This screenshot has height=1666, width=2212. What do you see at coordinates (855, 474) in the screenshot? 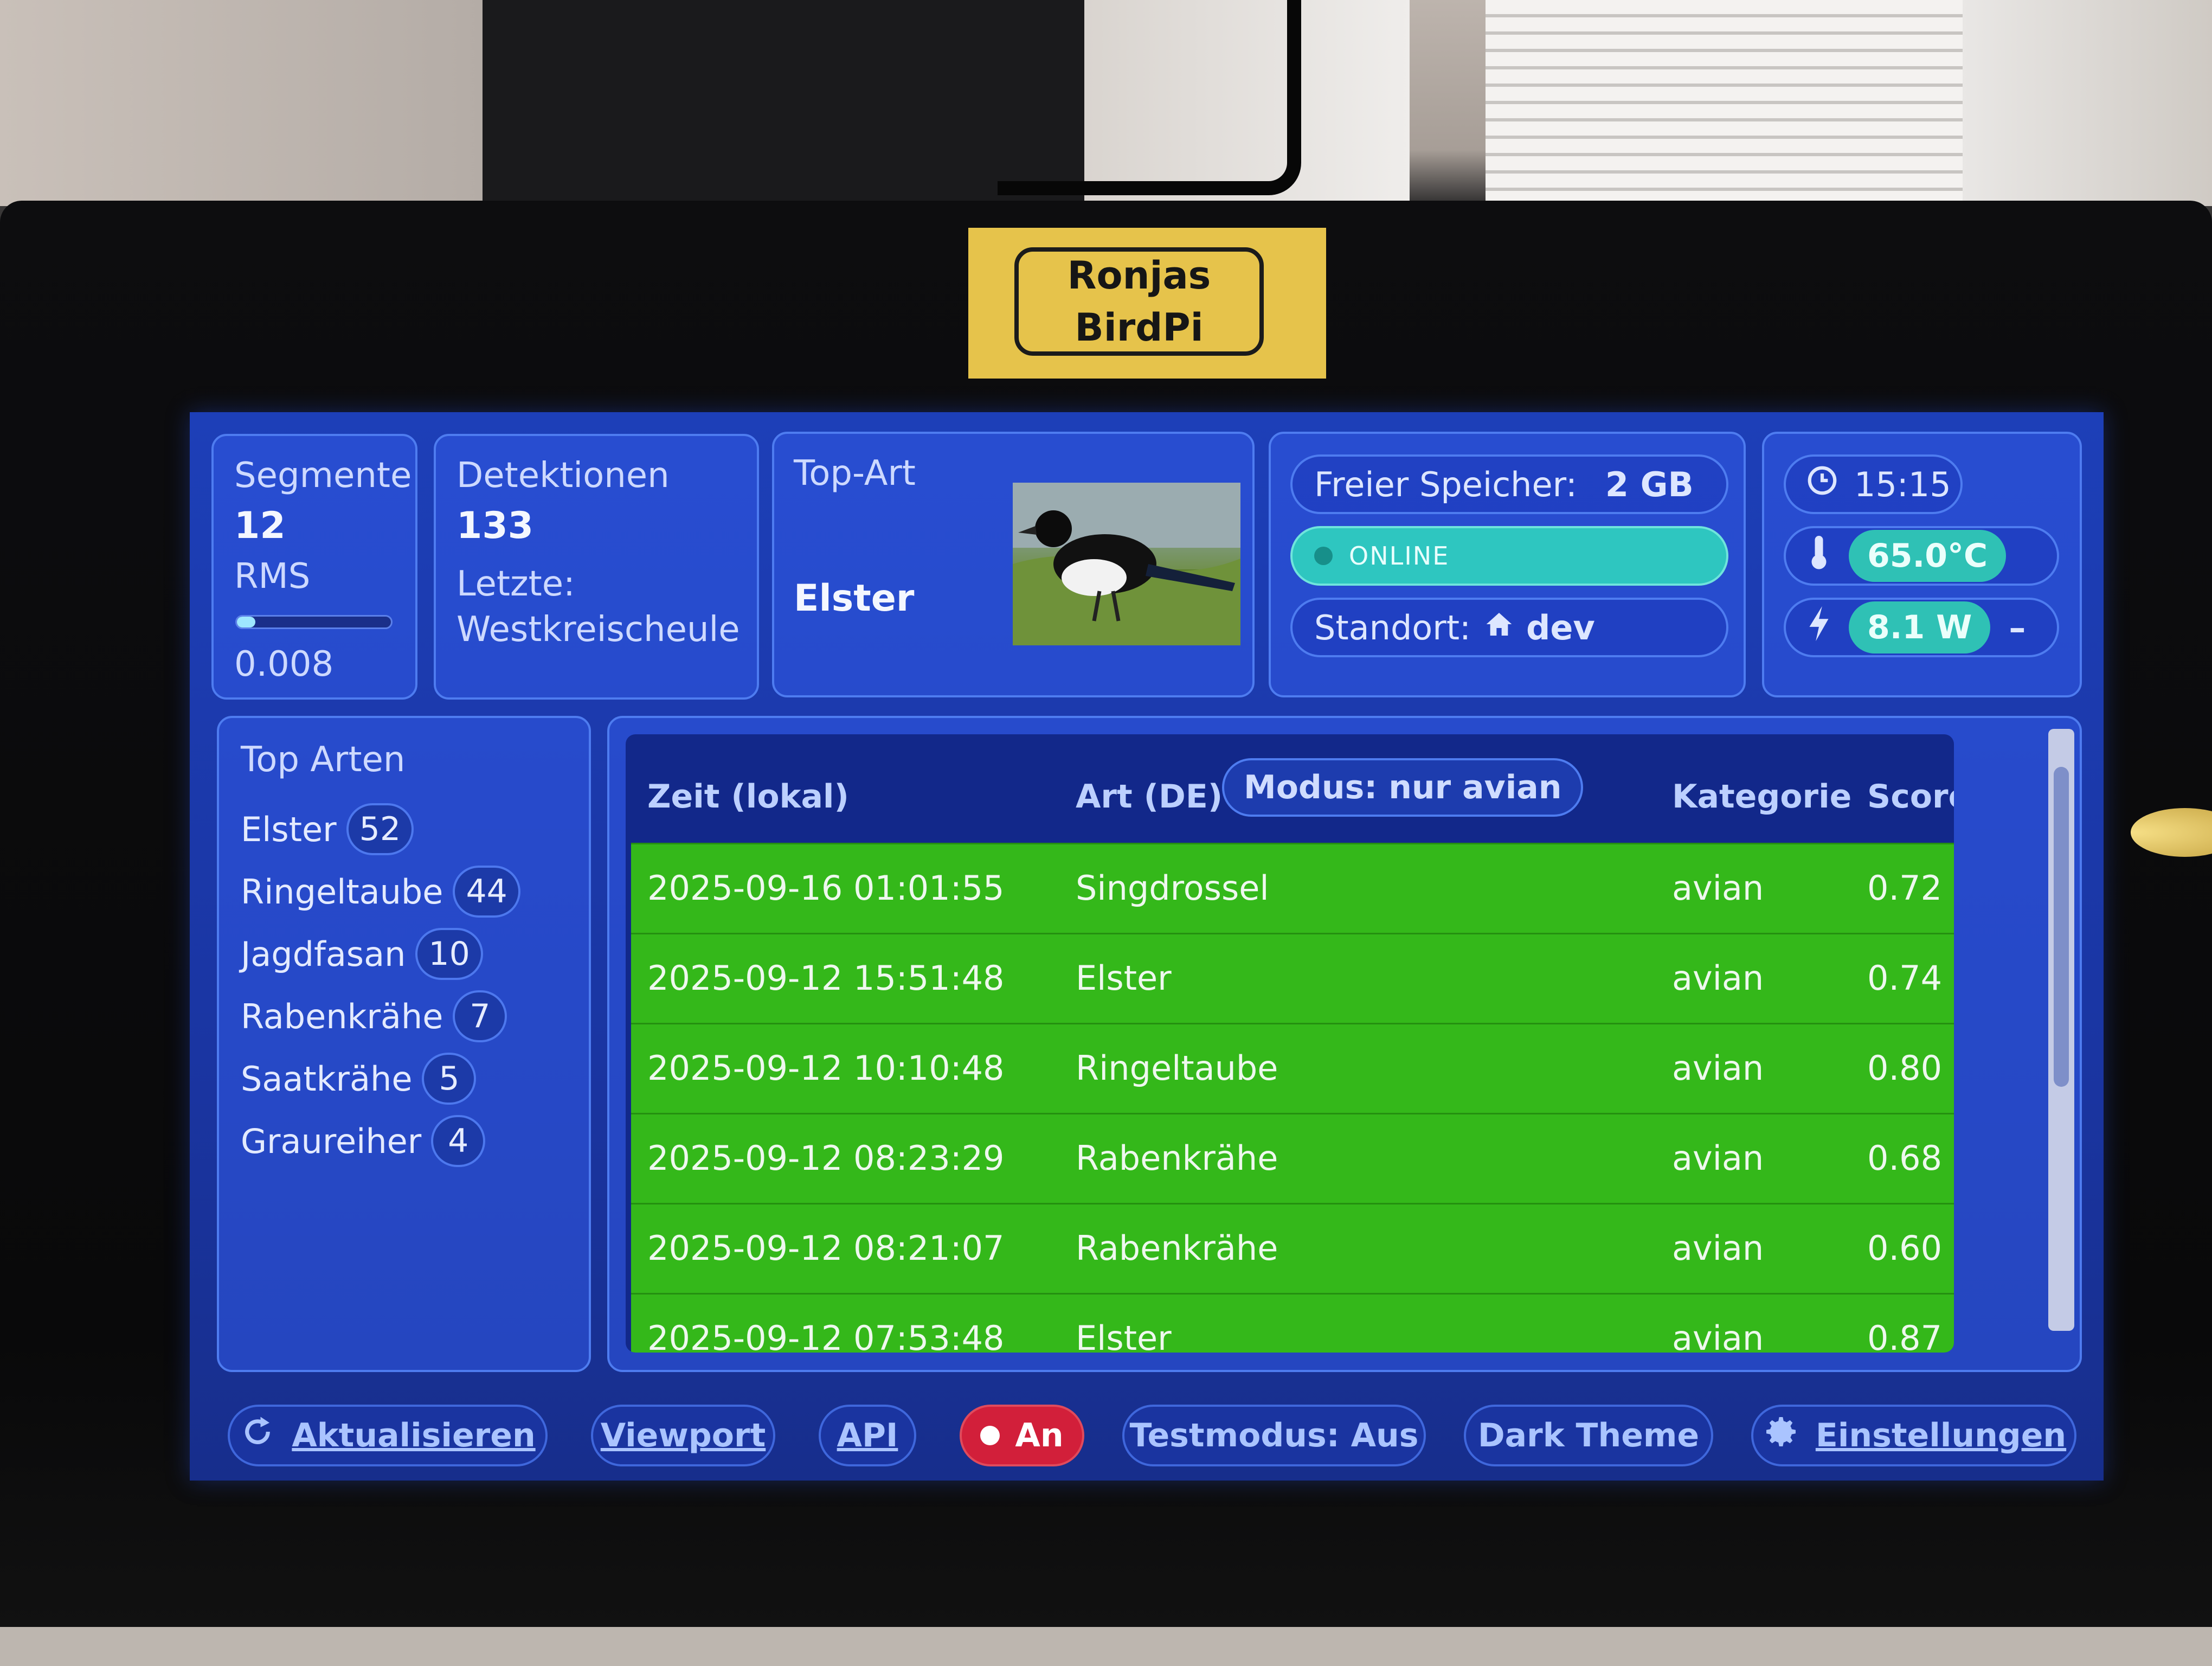
I see `top-species-label: Top-Art` at bounding box center [855, 474].